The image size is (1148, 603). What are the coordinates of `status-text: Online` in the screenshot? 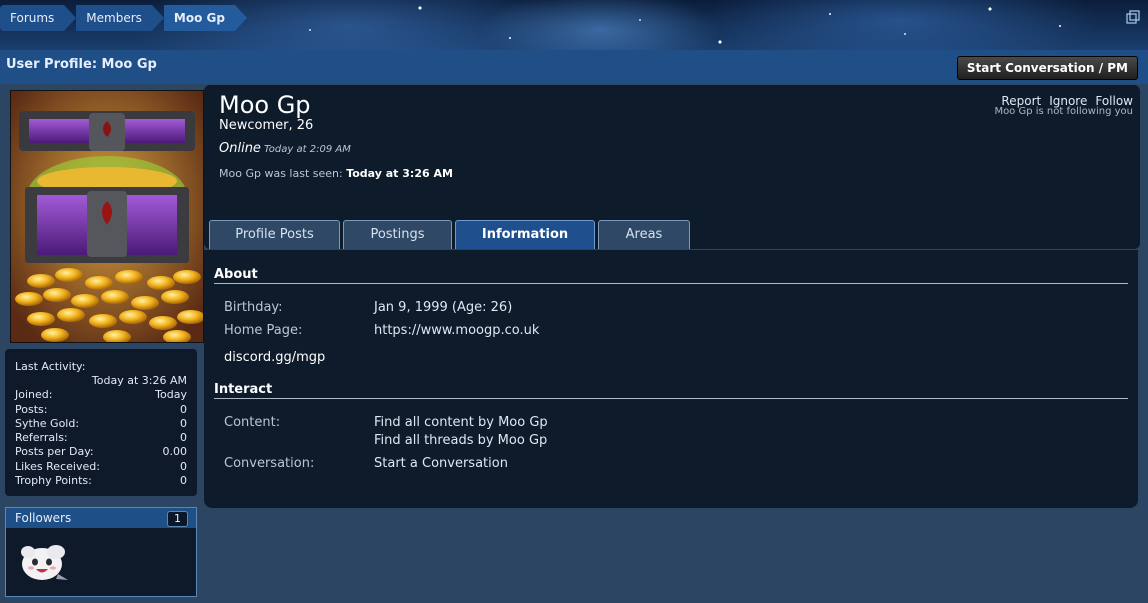 It's located at (240, 148).